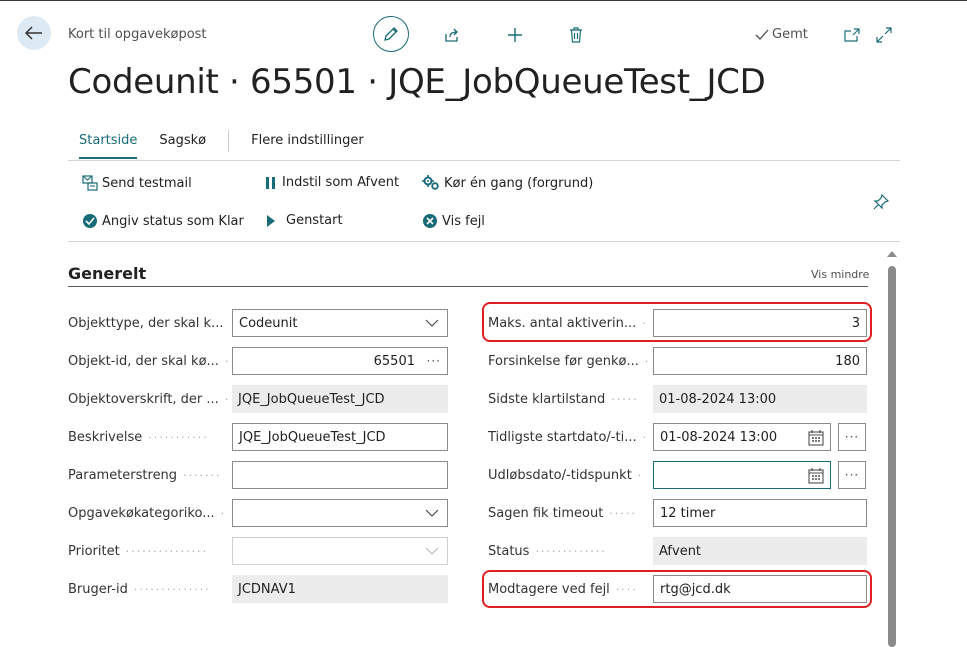 This screenshot has width=967, height=647. What do you see at coordinates (139, 589) in the screenshot?
I see `field-label-user-id: Bruger-id ··············` at bounding box center [139, 589].